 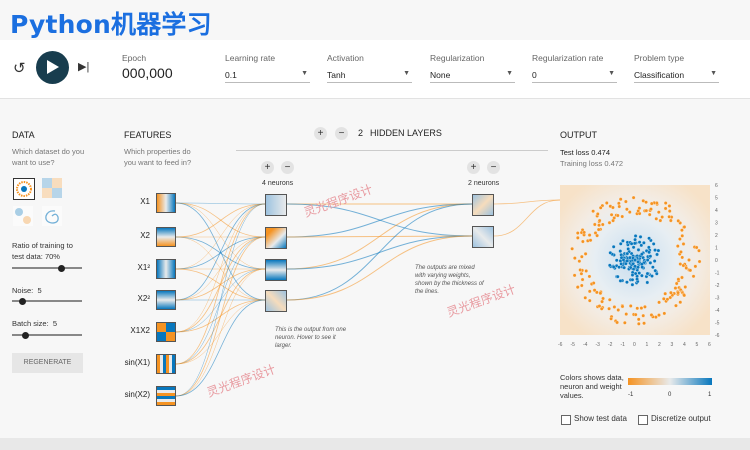 I want to click on add-neuron-button-layer2: +, so click(x=473, y=167).